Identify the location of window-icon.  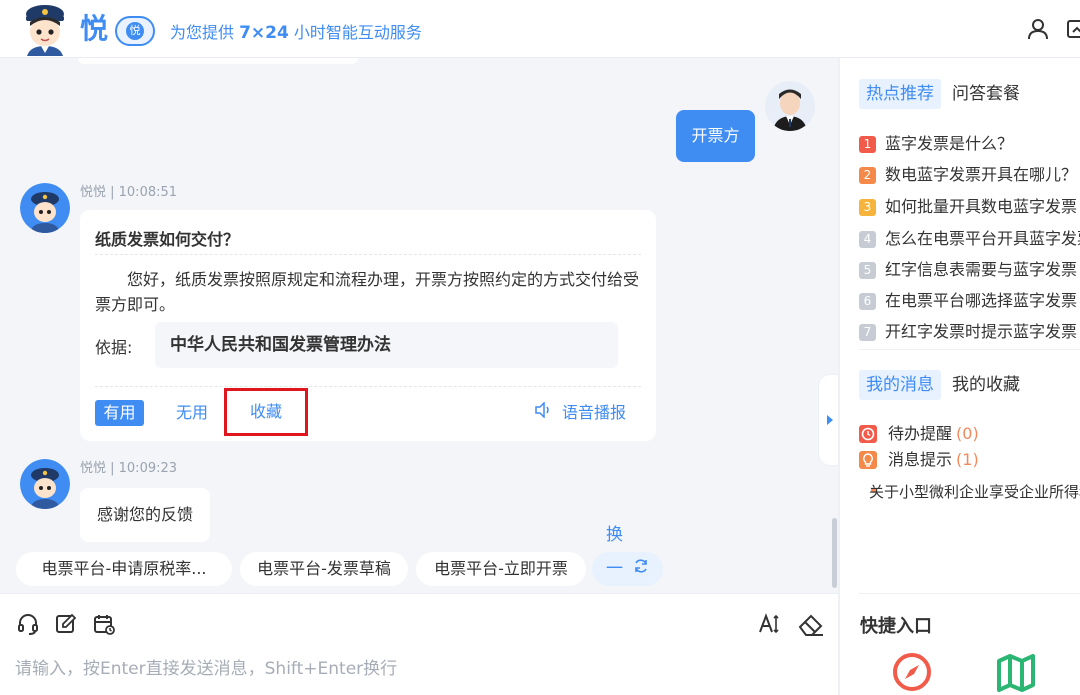
(1073, 29).